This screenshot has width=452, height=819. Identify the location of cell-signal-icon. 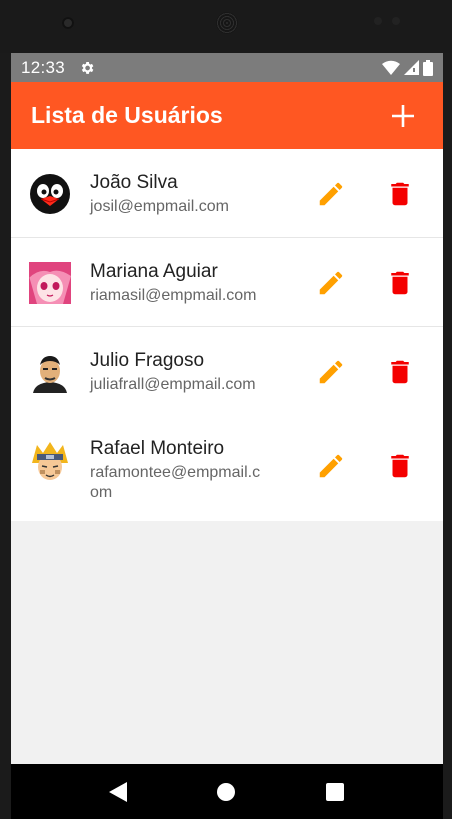
(411, 67).